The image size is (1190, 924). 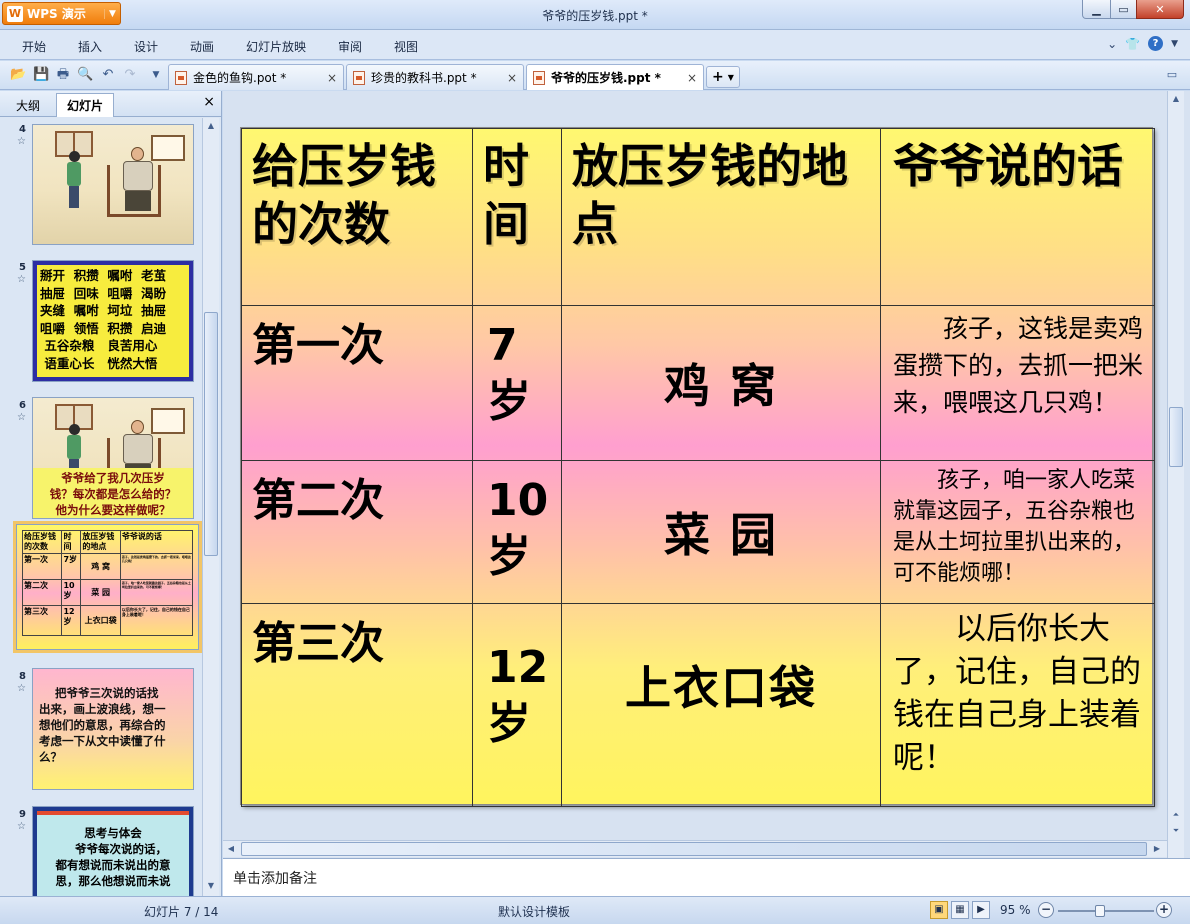 I want to click on collapse-ribbon-icon: ⌄, so click(x=1112, y=44).